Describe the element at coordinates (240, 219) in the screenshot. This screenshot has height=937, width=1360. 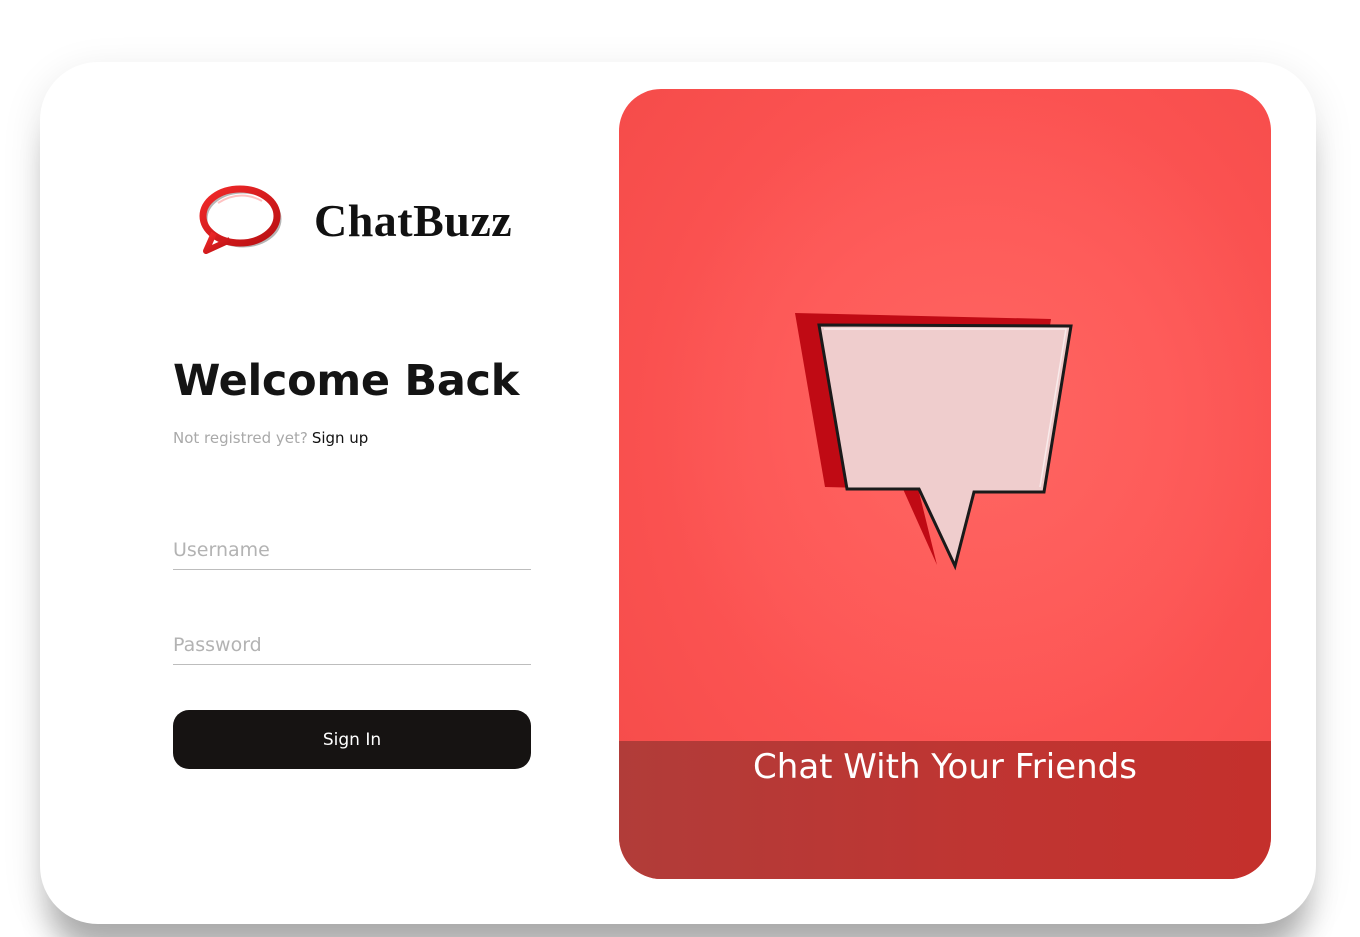
I see `speech-bubble-logo-icon` at that location.